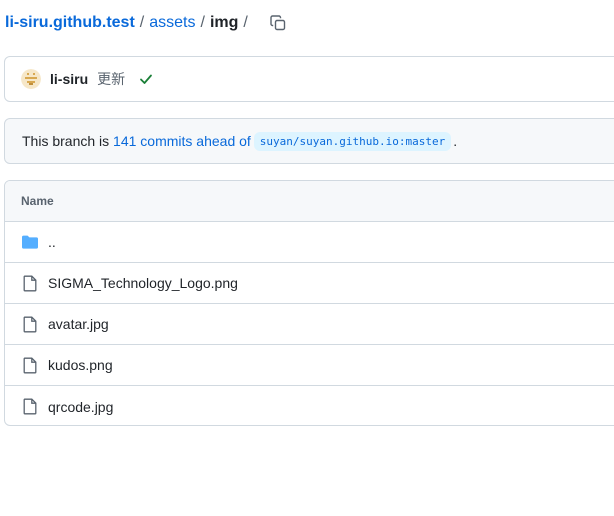  What do you see at coordinates (111, 79) in the screenshot?
I see `commit-message-link: 更新` at bounding box center [111, 79].